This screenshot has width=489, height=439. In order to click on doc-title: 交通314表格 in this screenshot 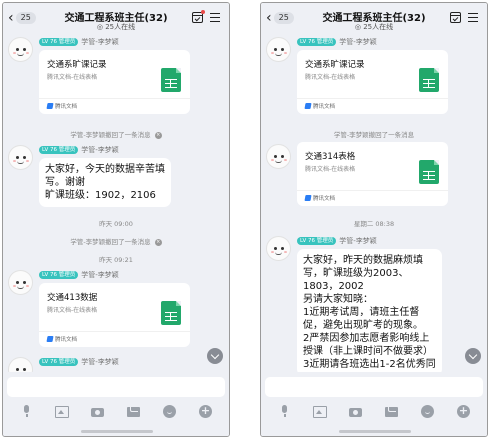, I will do `click(330, 157)`.